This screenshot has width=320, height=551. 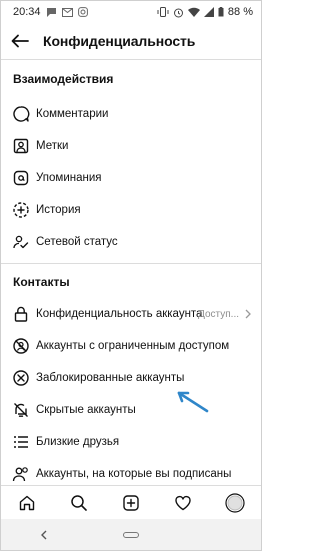 I want to click on muted-icon, so click(x=21, y=410).